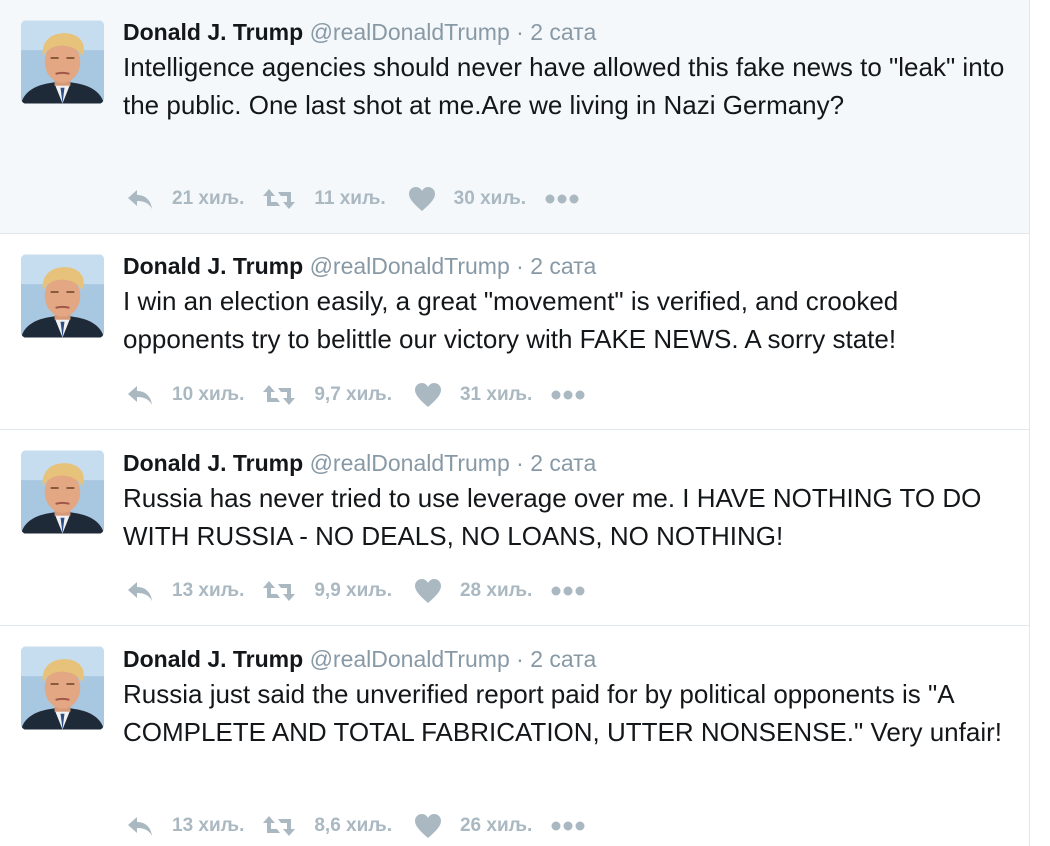  What do you see at coordinates (208, 394) in the screenshot?
I see `reply-count: 10 хиљ.` at bounding box center [208, 394].